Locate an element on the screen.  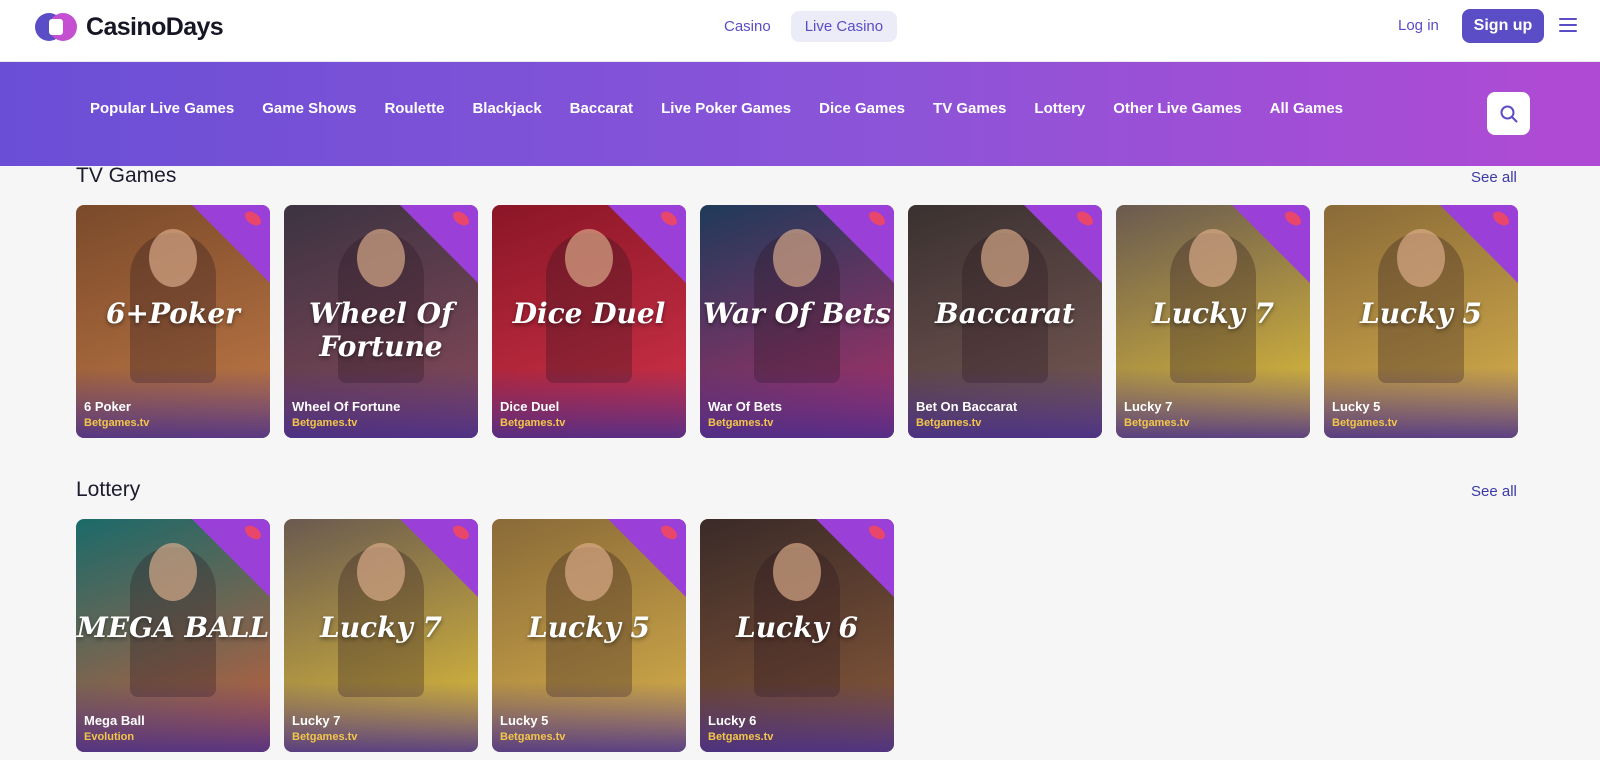
game-logo-art: Wheel Of Fortune is located at coordinates (381, 330).